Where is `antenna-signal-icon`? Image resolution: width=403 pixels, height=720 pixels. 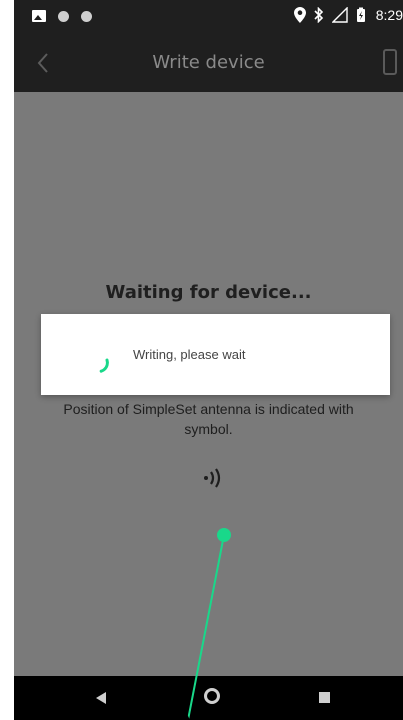 antenna-signal-icon is located at coordinates (212, 478).